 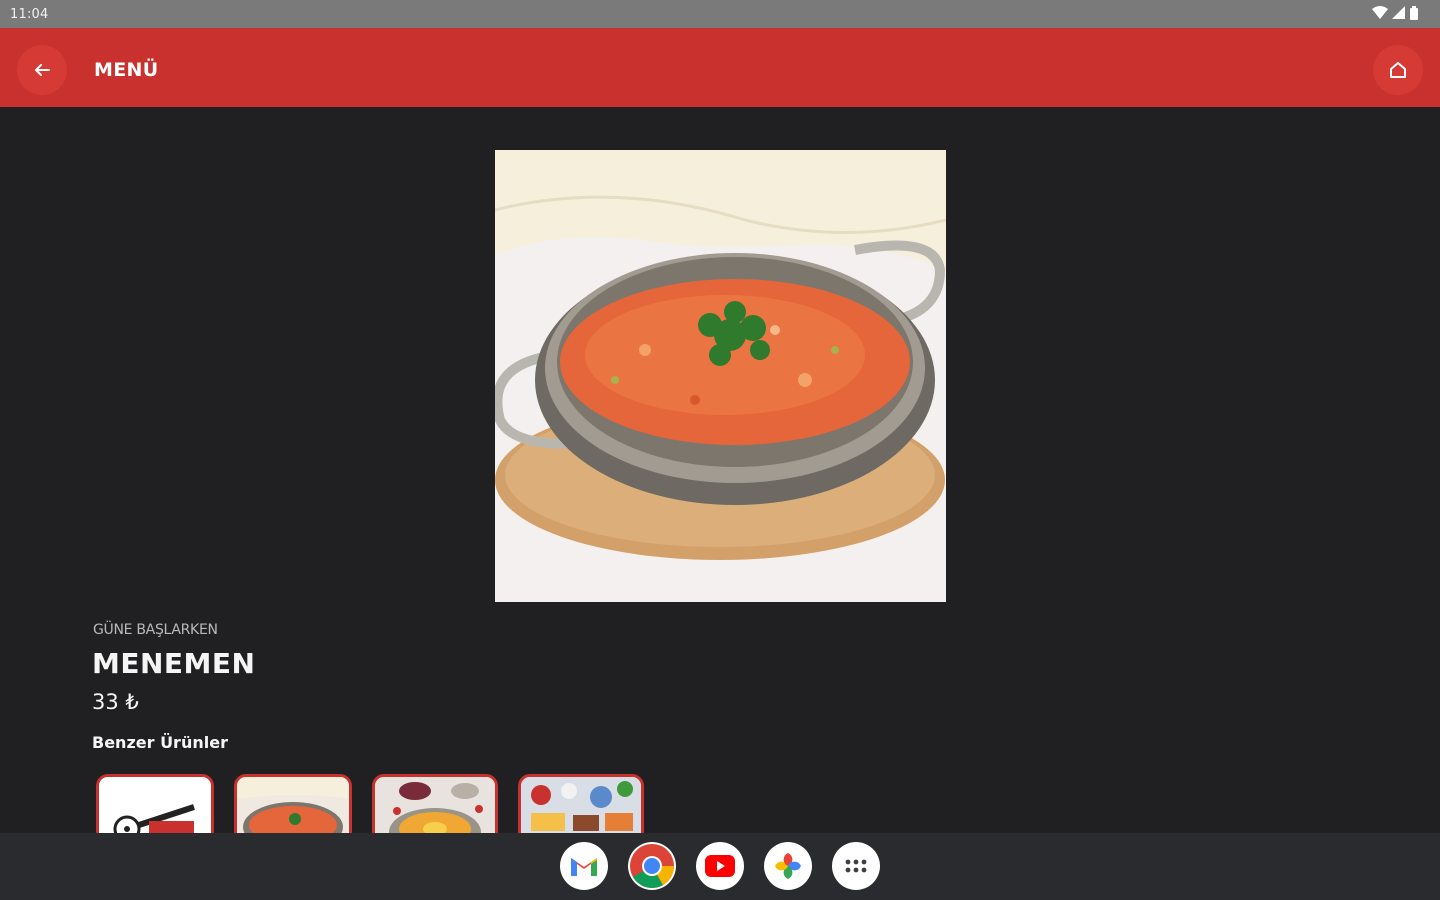 What do you see at coordinates (370, 803) in the screenshot?
I see `similar-products-list` at bounding box center [370, 803].